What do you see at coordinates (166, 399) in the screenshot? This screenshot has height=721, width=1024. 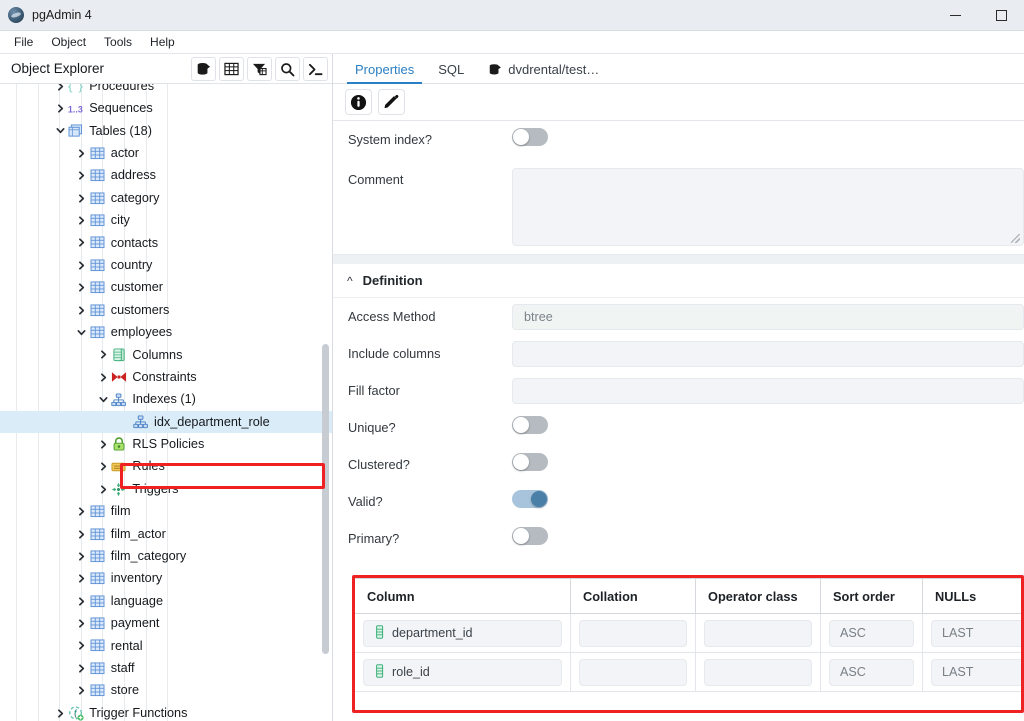 I see `tree-node: Indexes (1)` at bounding box center [166, 399].